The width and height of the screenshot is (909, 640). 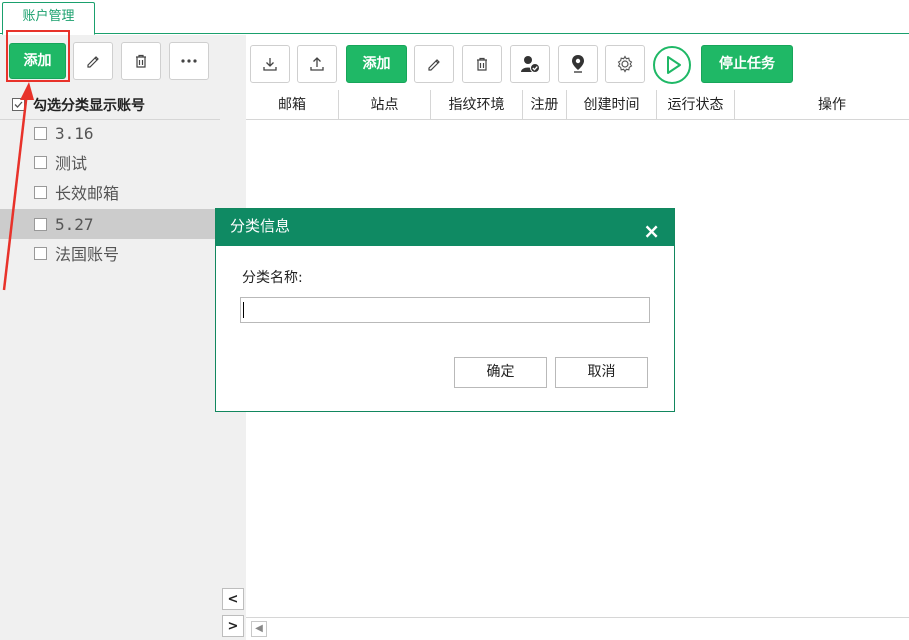 What do you see at coordinates (259, 629) in the screenshot?
I see `scrollbar-left-icon: ◀` at bounding box center [259, 629].